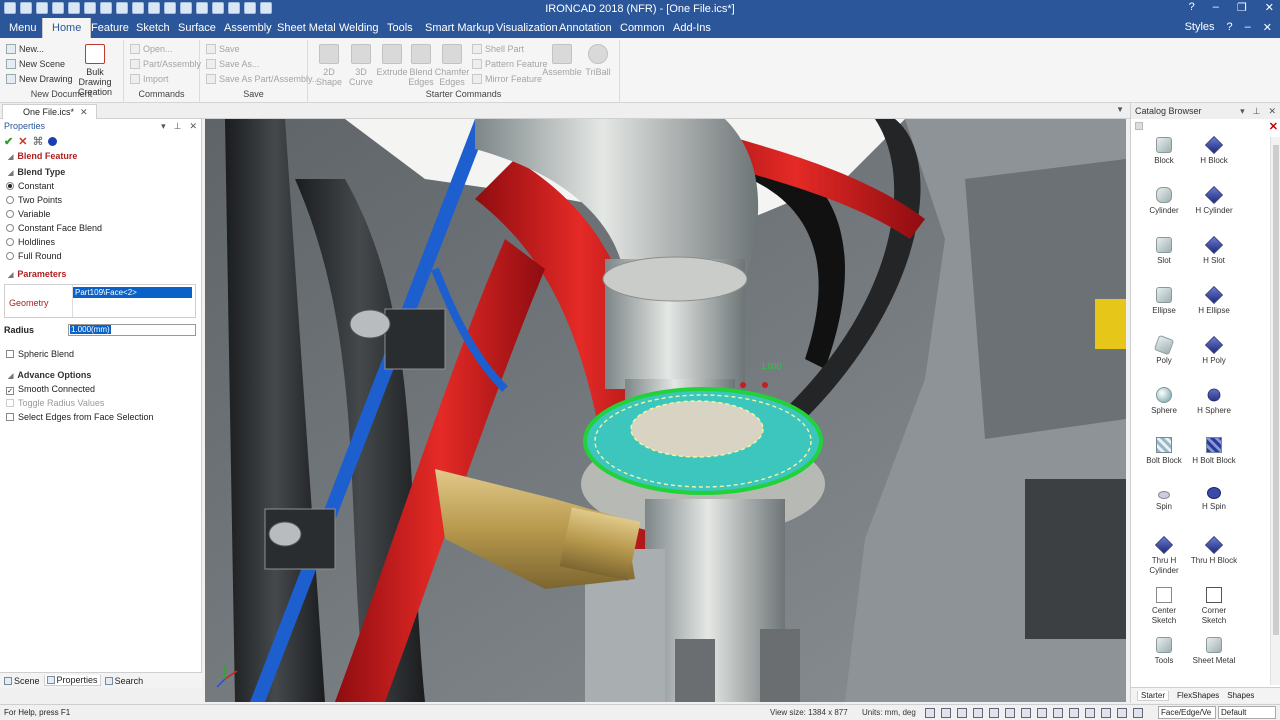  What do you see at coordinates (100, 186) in the screenshot?
I see `radio-constant: Constant` at bounding box center [100, 186].